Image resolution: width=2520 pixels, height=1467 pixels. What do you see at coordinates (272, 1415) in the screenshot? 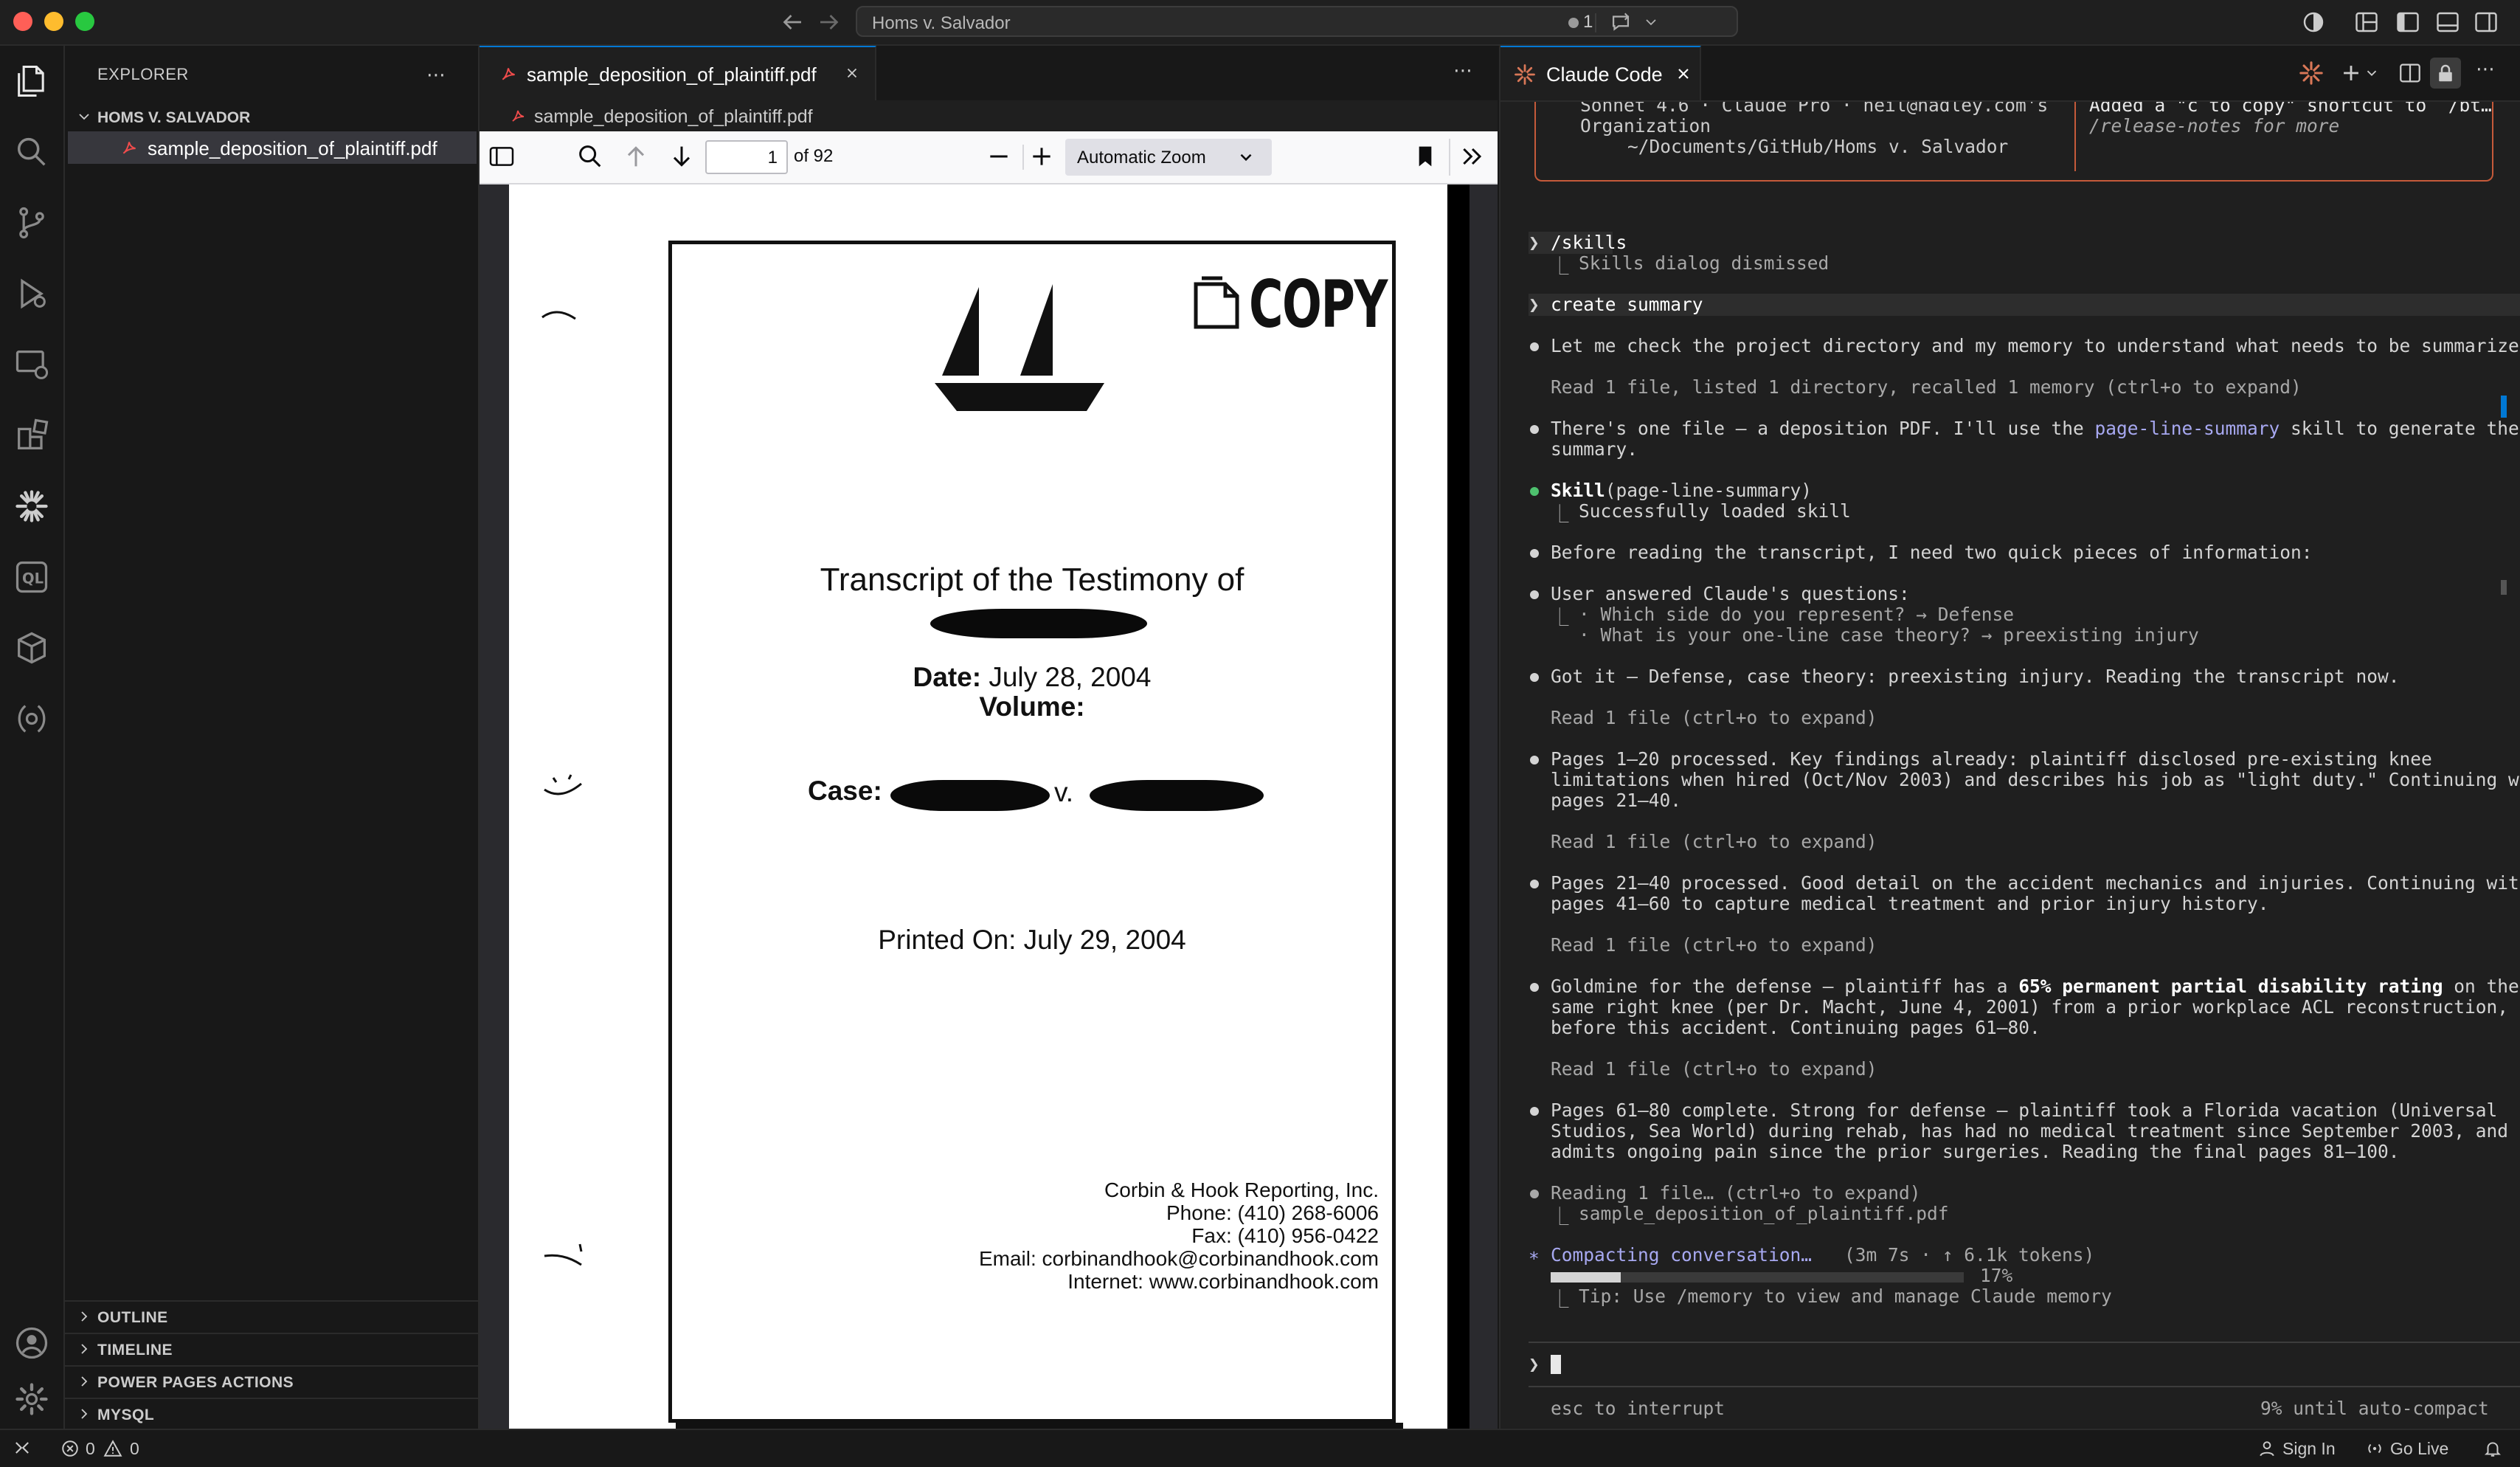
I see `mysql-section: MYSQL` at bounding box center [272, 1415].